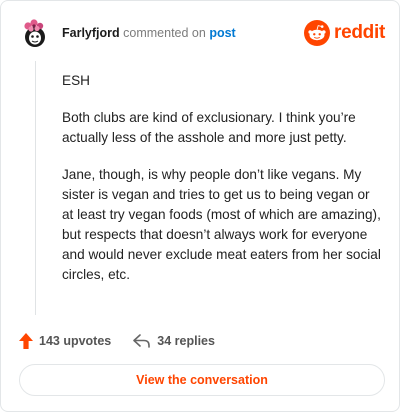 Image resolution: width=400 pixels, height=412 pixels. I want to click on reddit-logo: reddit, so click(344, 33).